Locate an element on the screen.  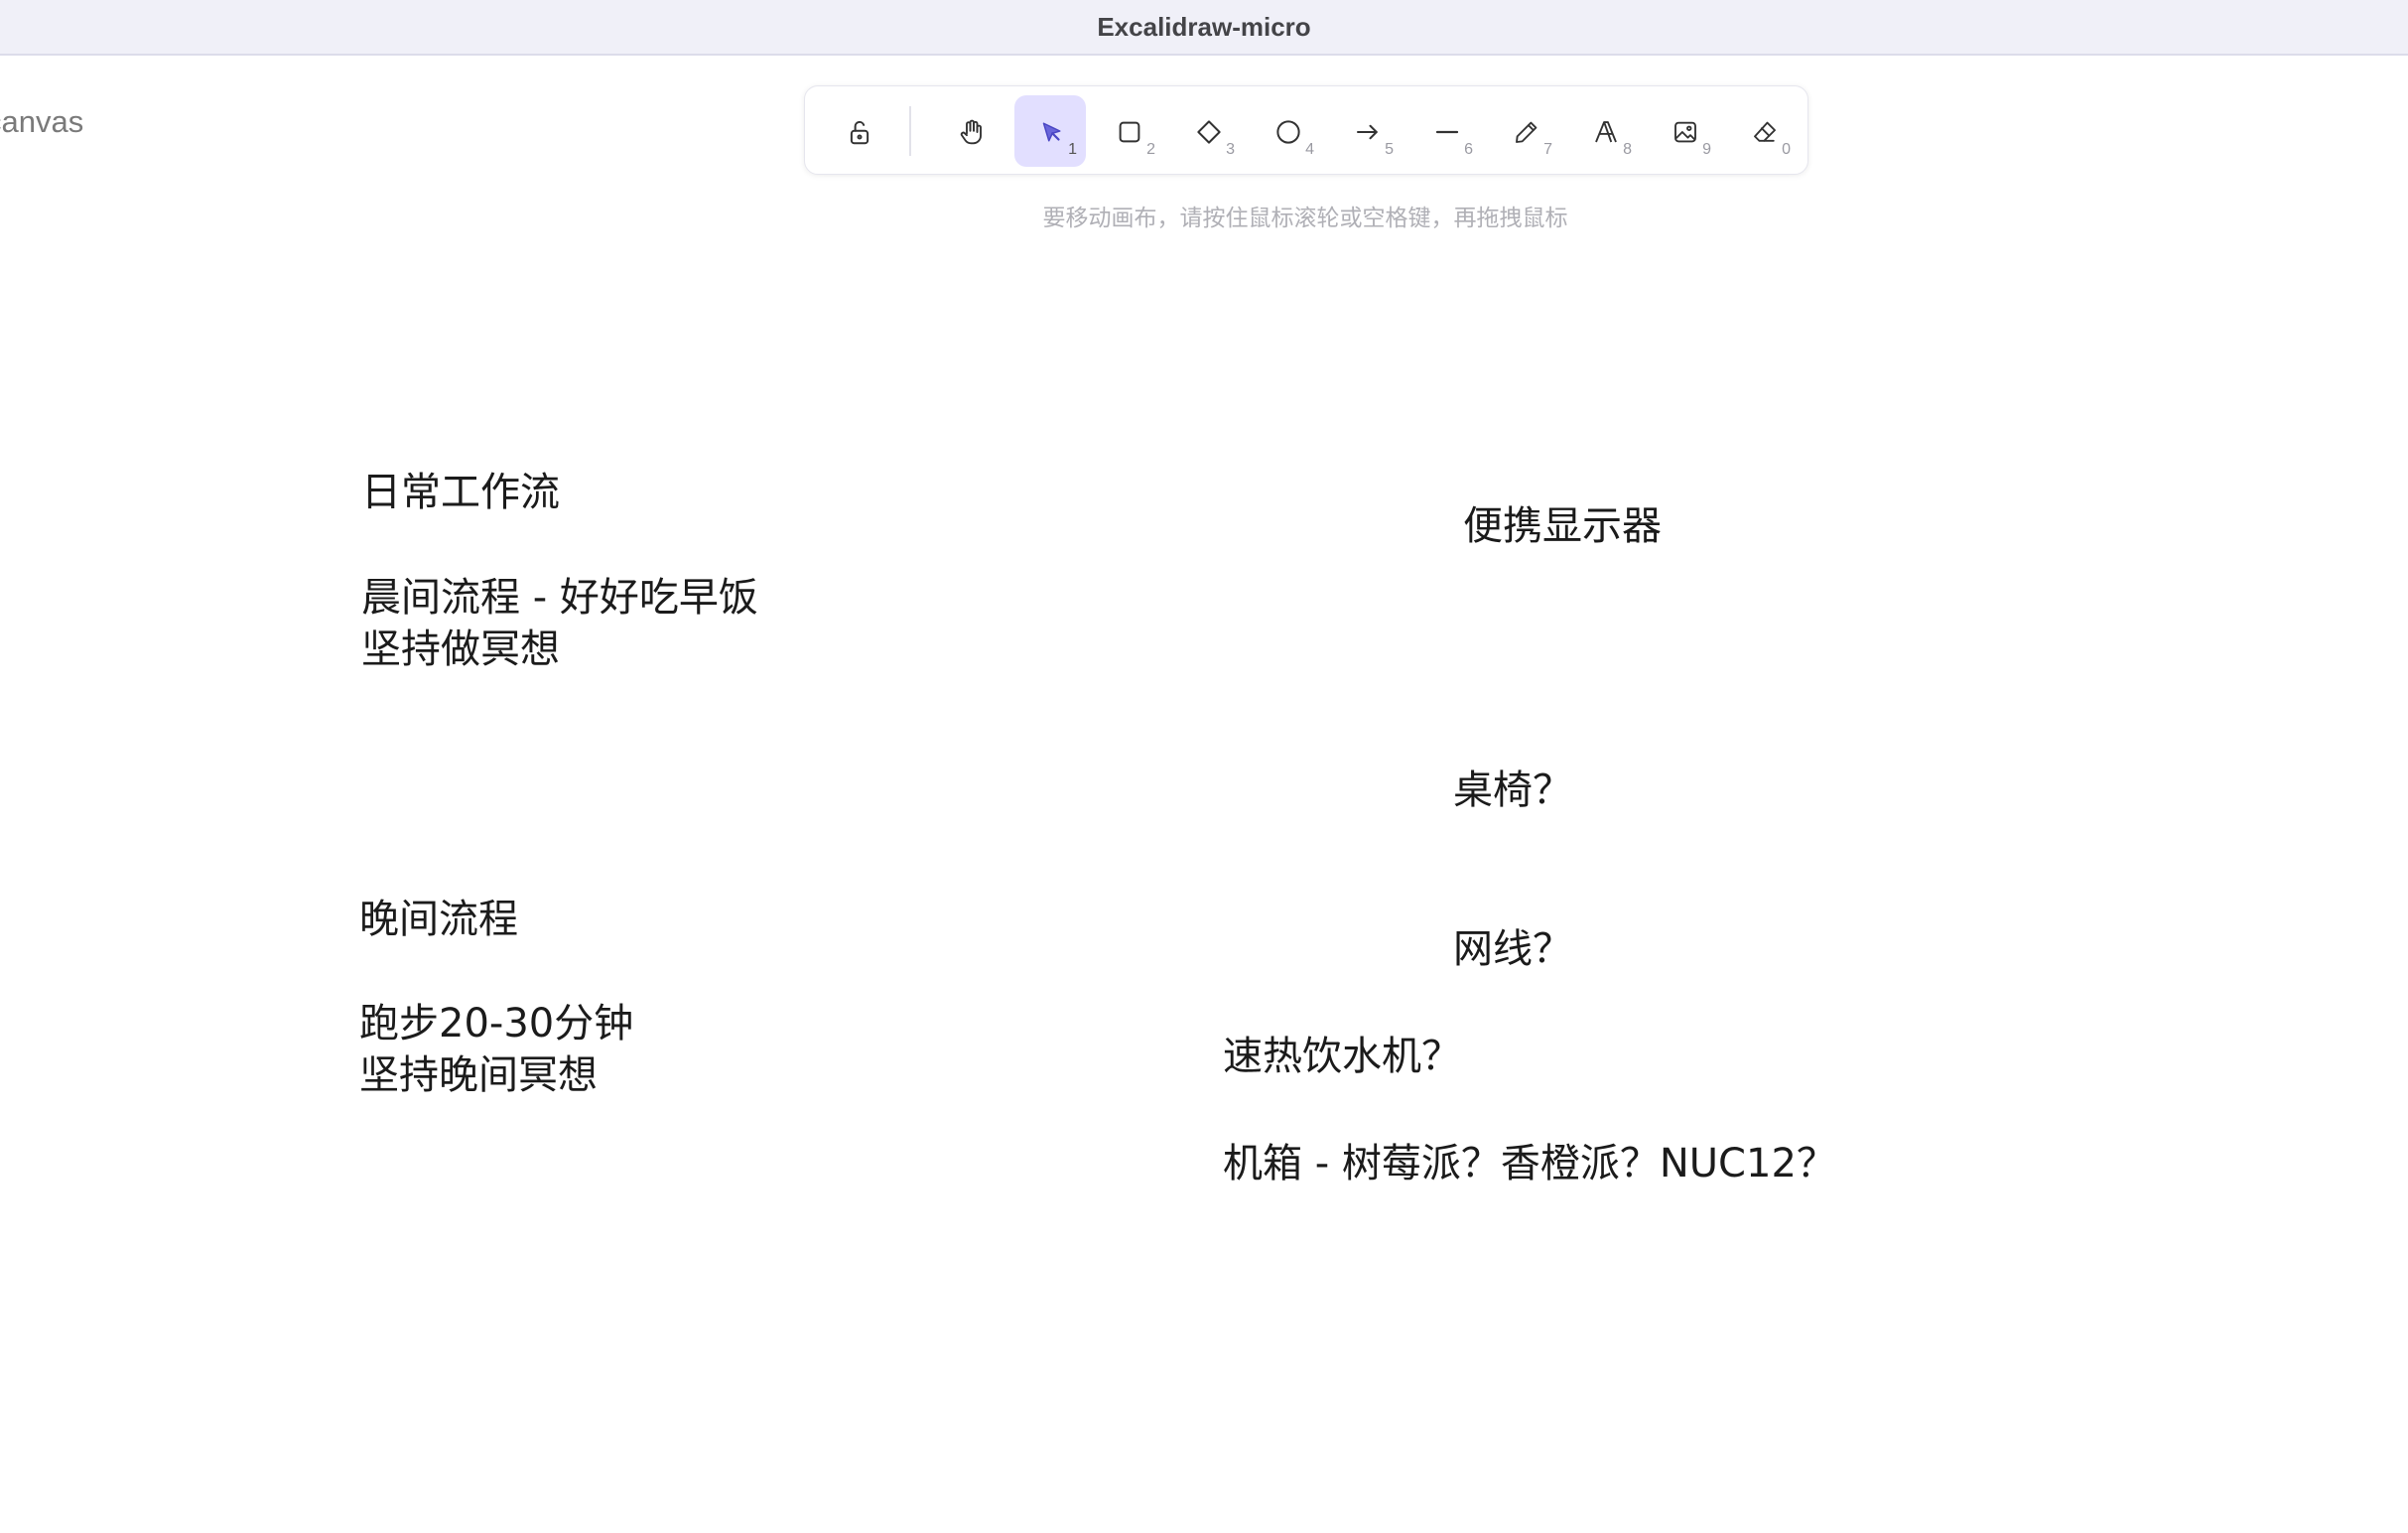
tool-shortcut-key: 8 is located at coordinates (1627, 149).